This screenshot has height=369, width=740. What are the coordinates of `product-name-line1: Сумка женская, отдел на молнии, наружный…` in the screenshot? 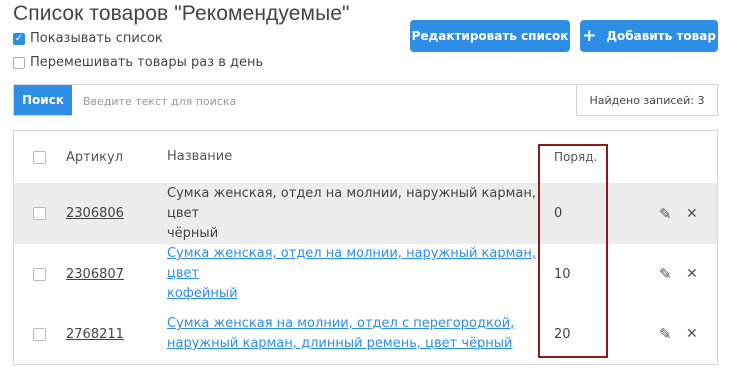 It's located at (352, 203).